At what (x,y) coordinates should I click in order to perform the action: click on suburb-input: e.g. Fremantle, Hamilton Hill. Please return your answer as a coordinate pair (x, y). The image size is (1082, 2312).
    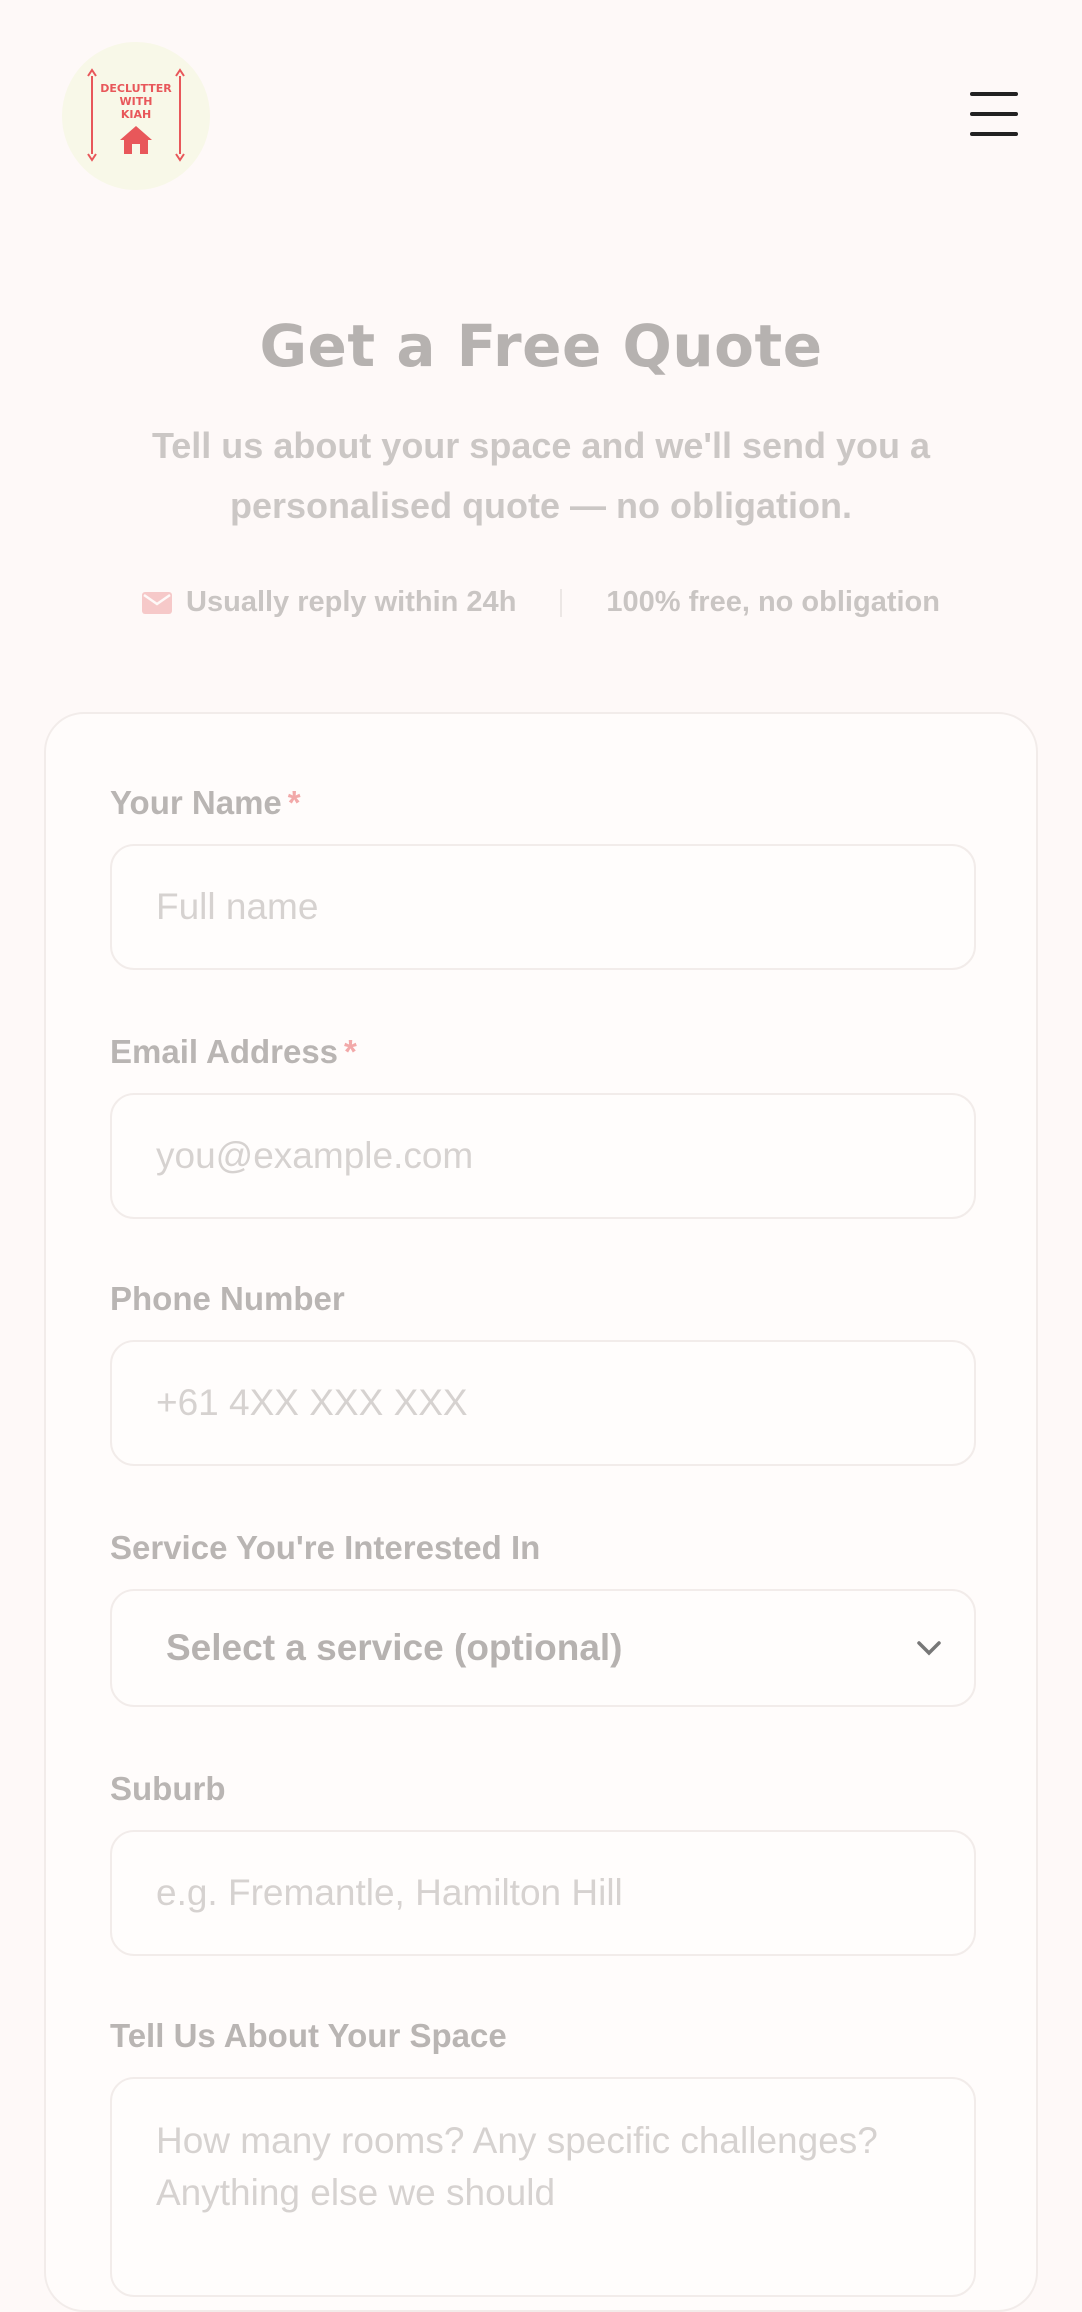
    Looking at the image, I should click on (543, 1893).